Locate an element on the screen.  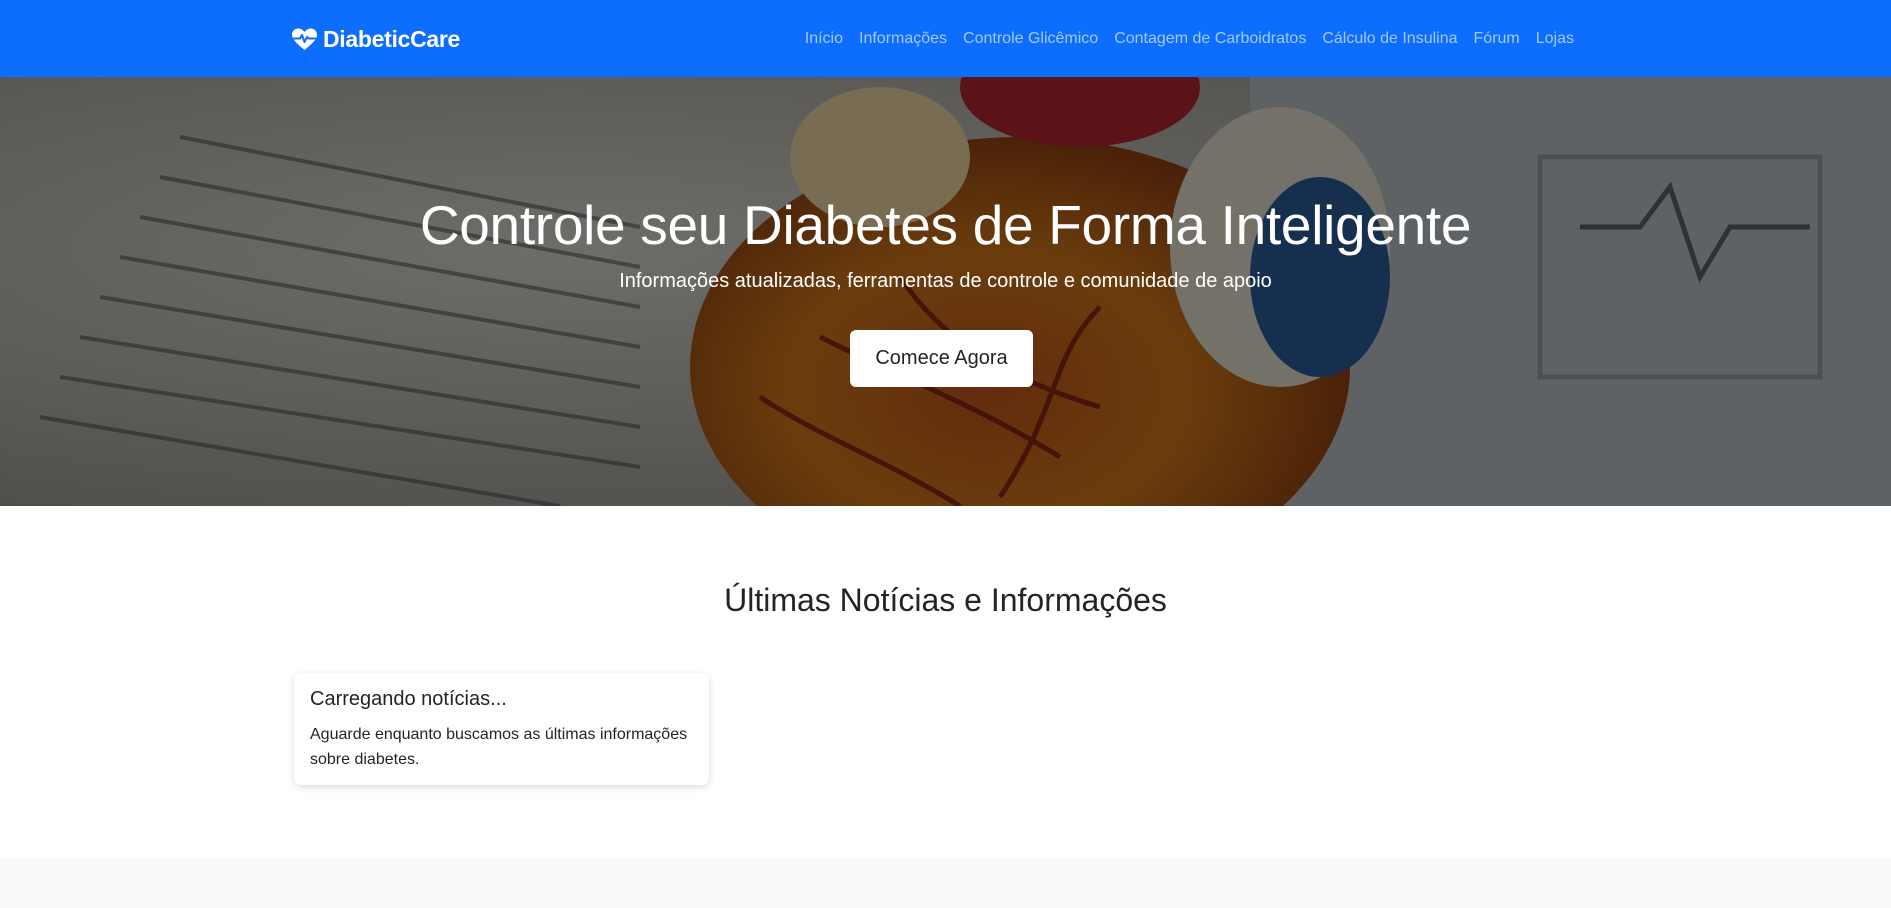
heart-pulse-icon is located at coordinates (304, 39).